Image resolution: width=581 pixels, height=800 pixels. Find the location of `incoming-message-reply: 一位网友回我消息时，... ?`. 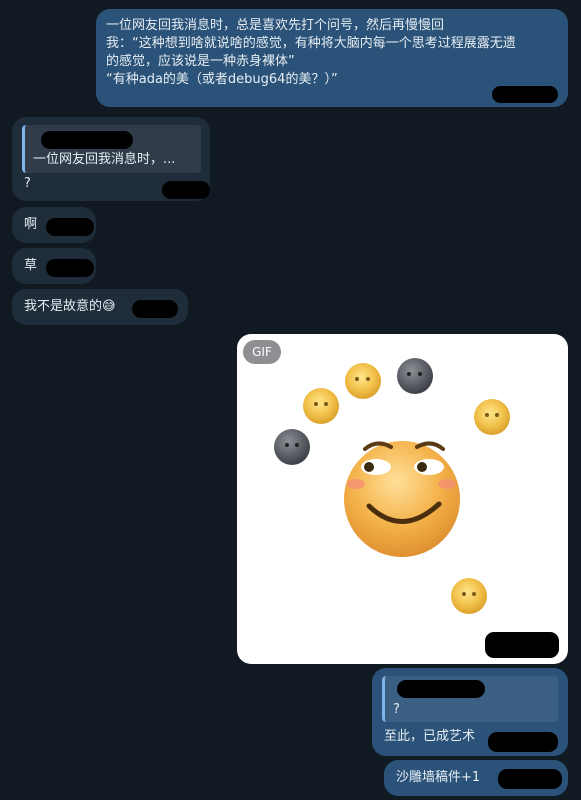

incoming-message-reply: 一位网友回我消息时，... ? is located at coordinates (111, 159).